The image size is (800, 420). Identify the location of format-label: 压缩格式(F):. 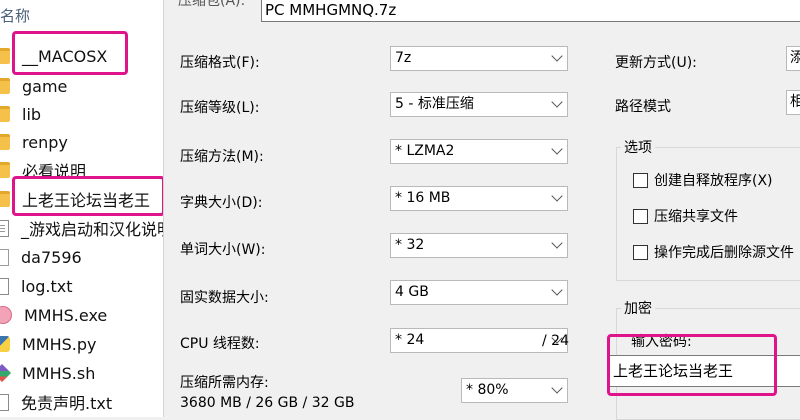
(220, 63).